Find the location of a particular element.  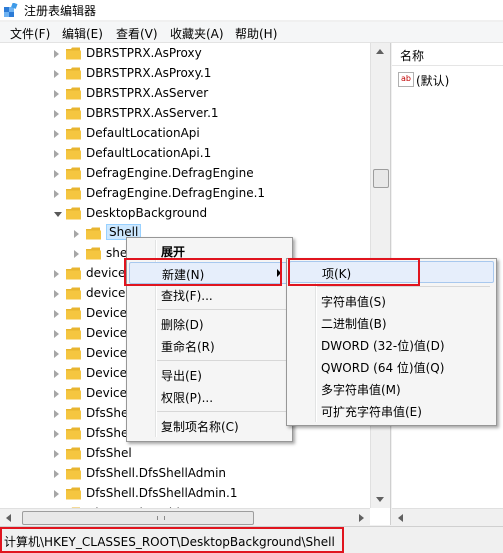

context-menu-item: 重命名(R) is located at coordinates (208, 345).